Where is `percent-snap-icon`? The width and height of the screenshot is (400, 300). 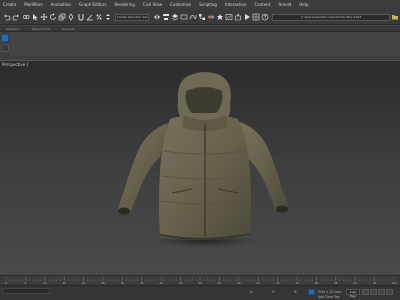
percent-snap-icon is located at coordinates (99, 17).